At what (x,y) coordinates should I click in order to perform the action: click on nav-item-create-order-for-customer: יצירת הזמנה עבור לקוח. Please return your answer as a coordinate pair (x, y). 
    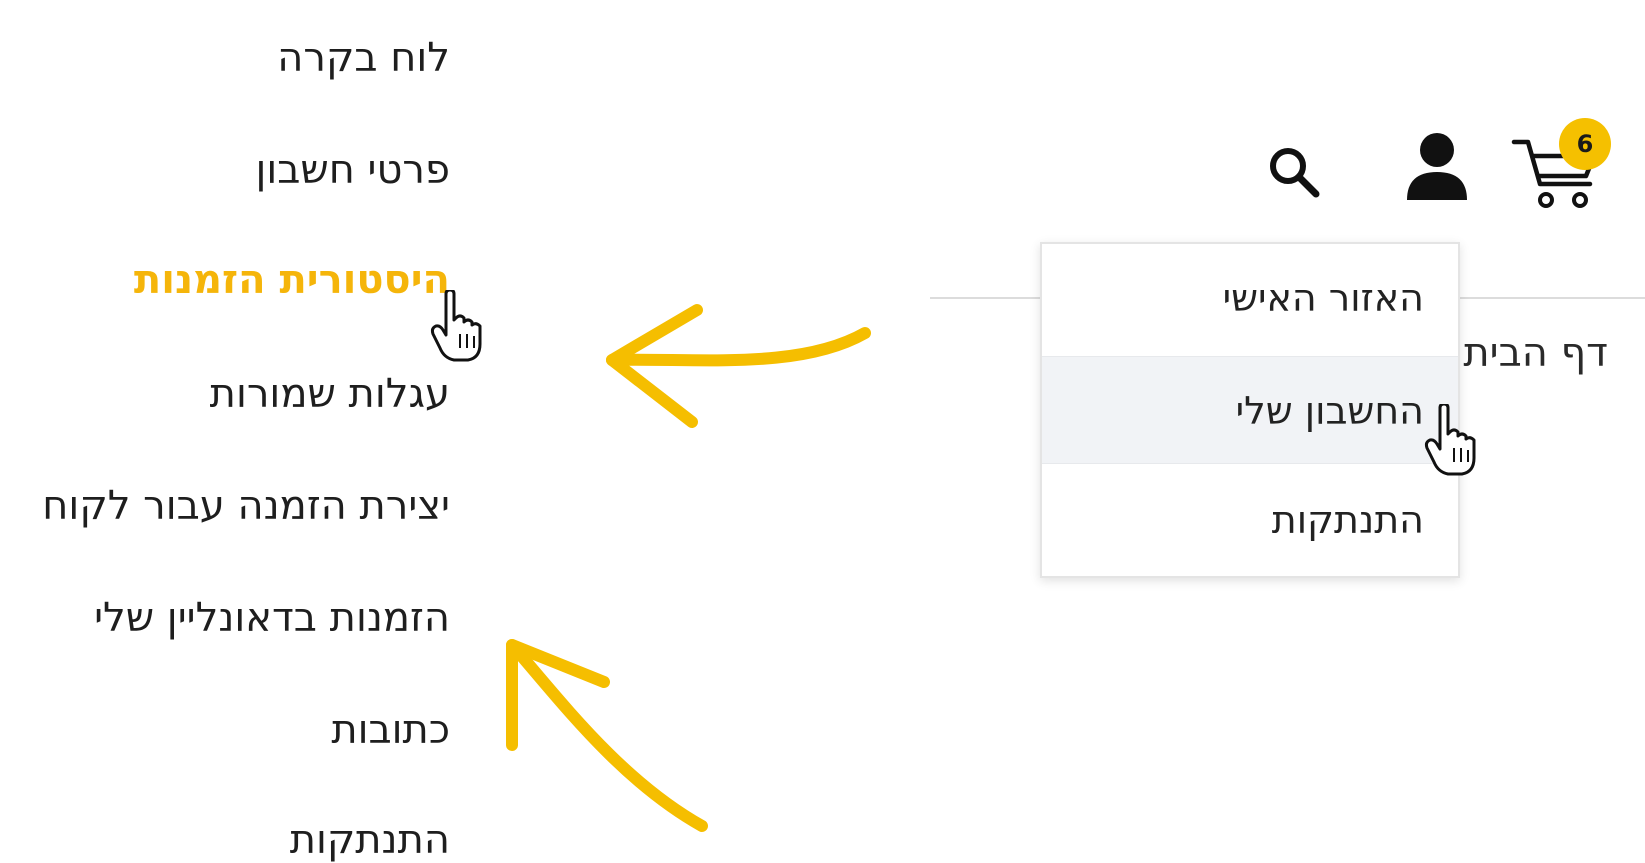
    Looking at the image, I should click on (246, 506).